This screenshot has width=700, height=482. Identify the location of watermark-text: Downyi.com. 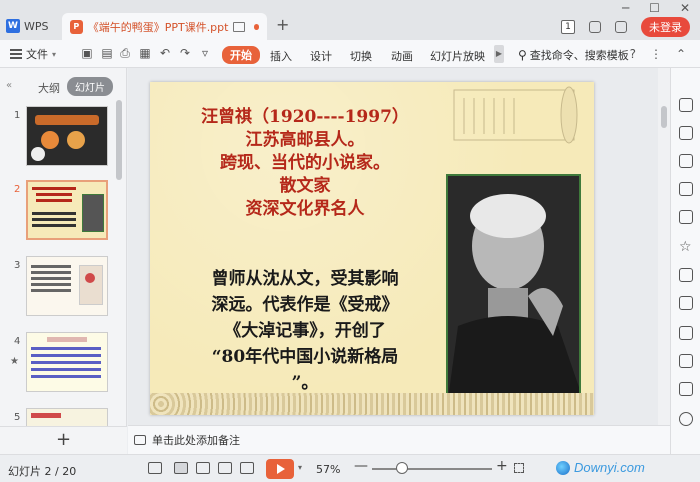
(609, 467).